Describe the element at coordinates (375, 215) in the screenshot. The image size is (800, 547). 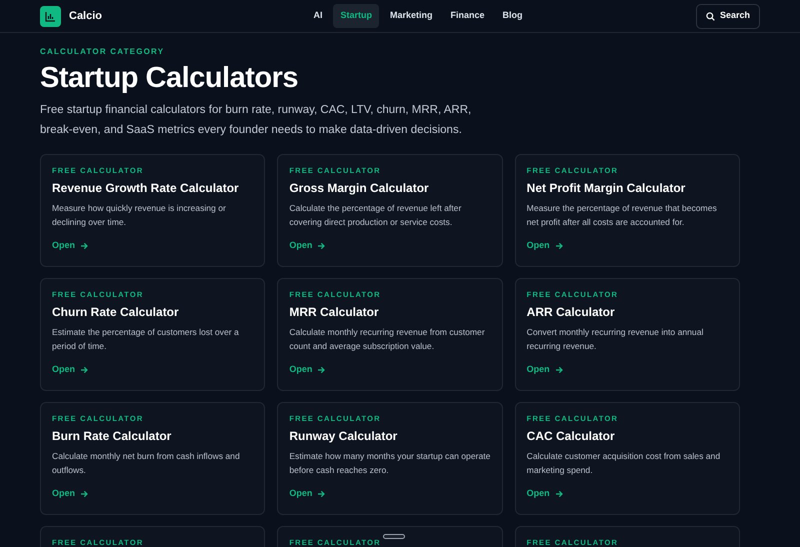
I see `card-description: Calculate the percentage of revenue left after covering direct production or service costs.` at that location.